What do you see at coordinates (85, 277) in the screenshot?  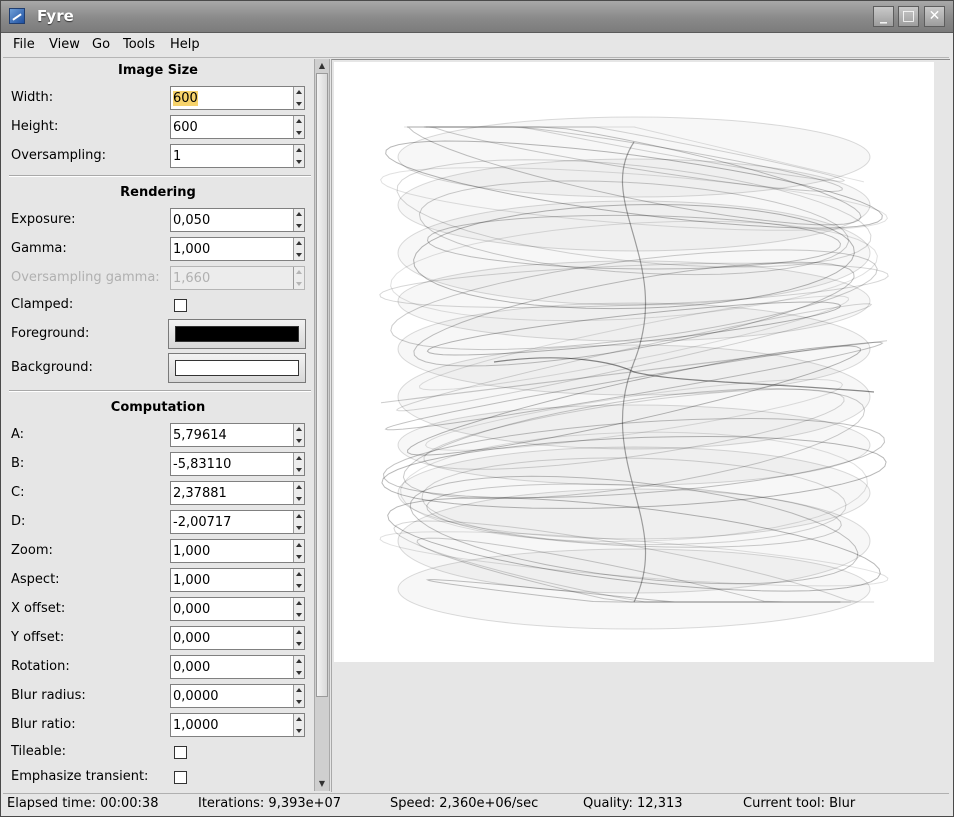 I see `oversampling-gamma-label: Oversampling gamma:` at bounding box center [85, 277].